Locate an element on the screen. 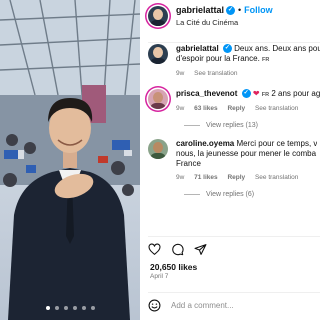 Image resolution: width=320 pixels, height=320 pixels. comment-text-line2: nous, la jeunesse pour mener le comba is located at coordinates (246, 153).